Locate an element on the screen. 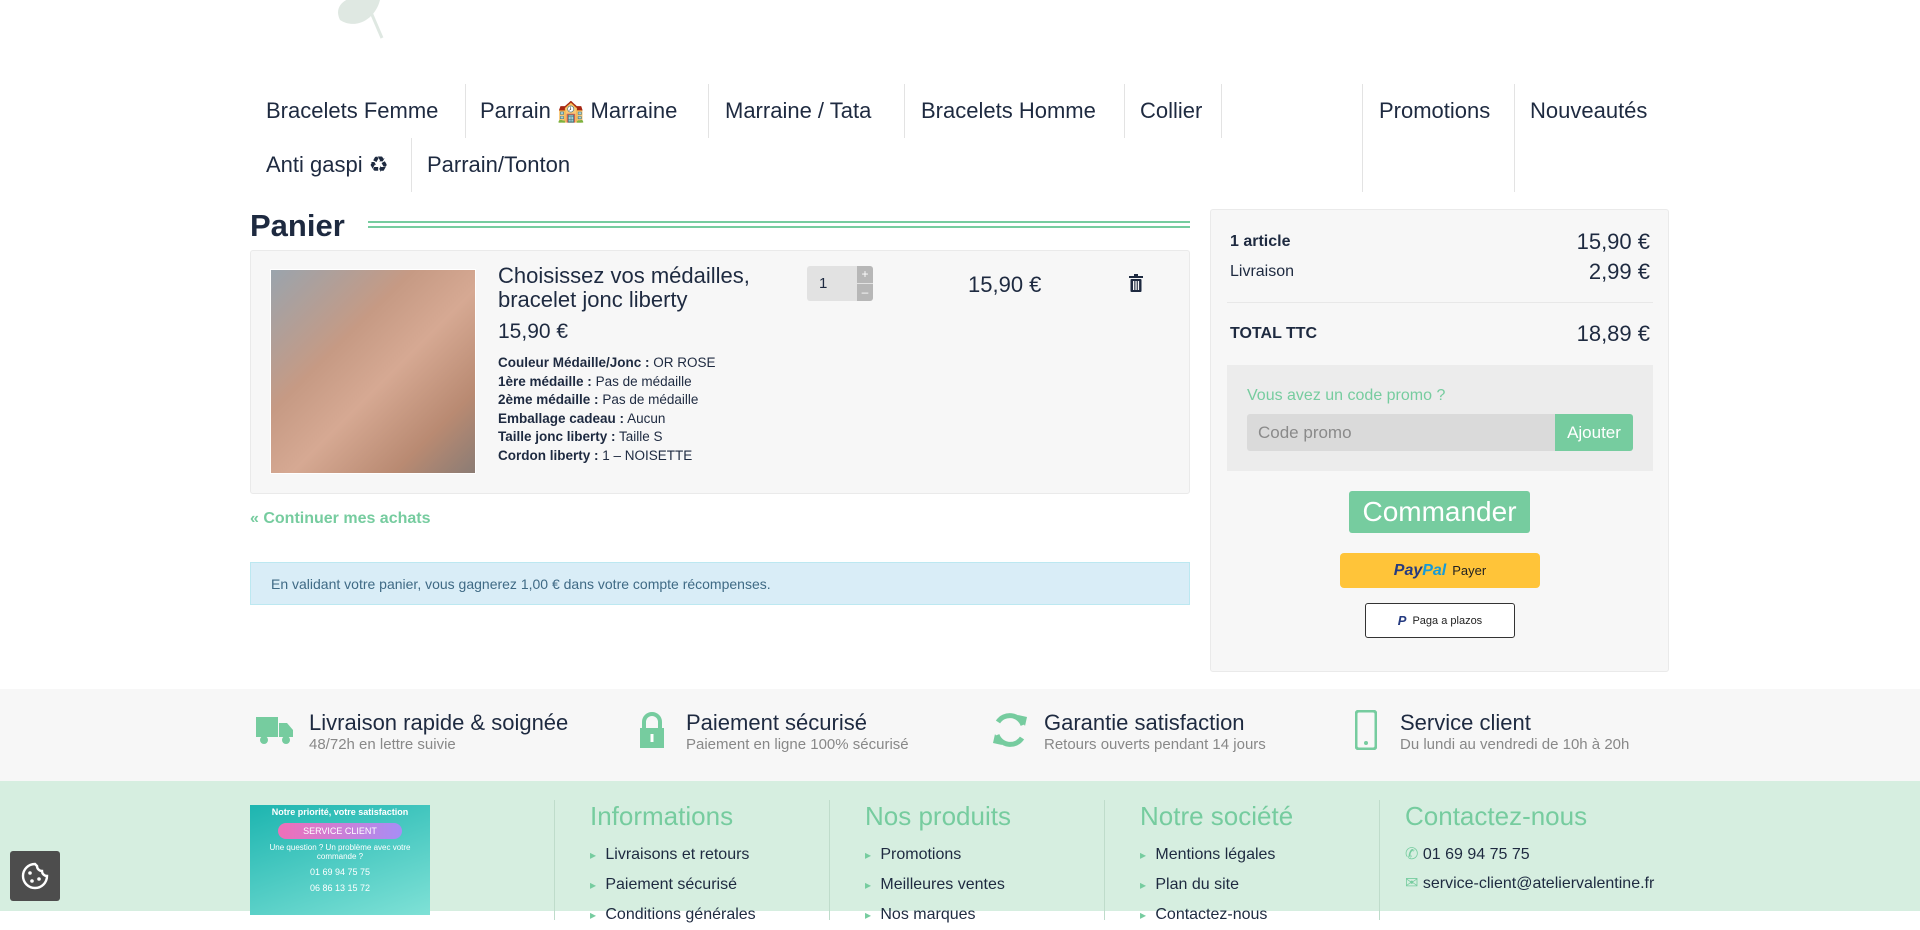  page-title: Panier is located at coordinates (297, 225).